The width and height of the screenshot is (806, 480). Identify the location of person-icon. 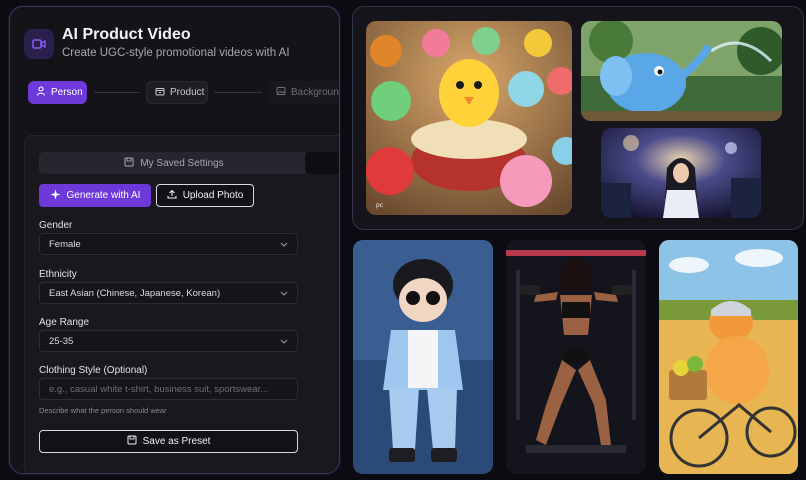
(41, 92).